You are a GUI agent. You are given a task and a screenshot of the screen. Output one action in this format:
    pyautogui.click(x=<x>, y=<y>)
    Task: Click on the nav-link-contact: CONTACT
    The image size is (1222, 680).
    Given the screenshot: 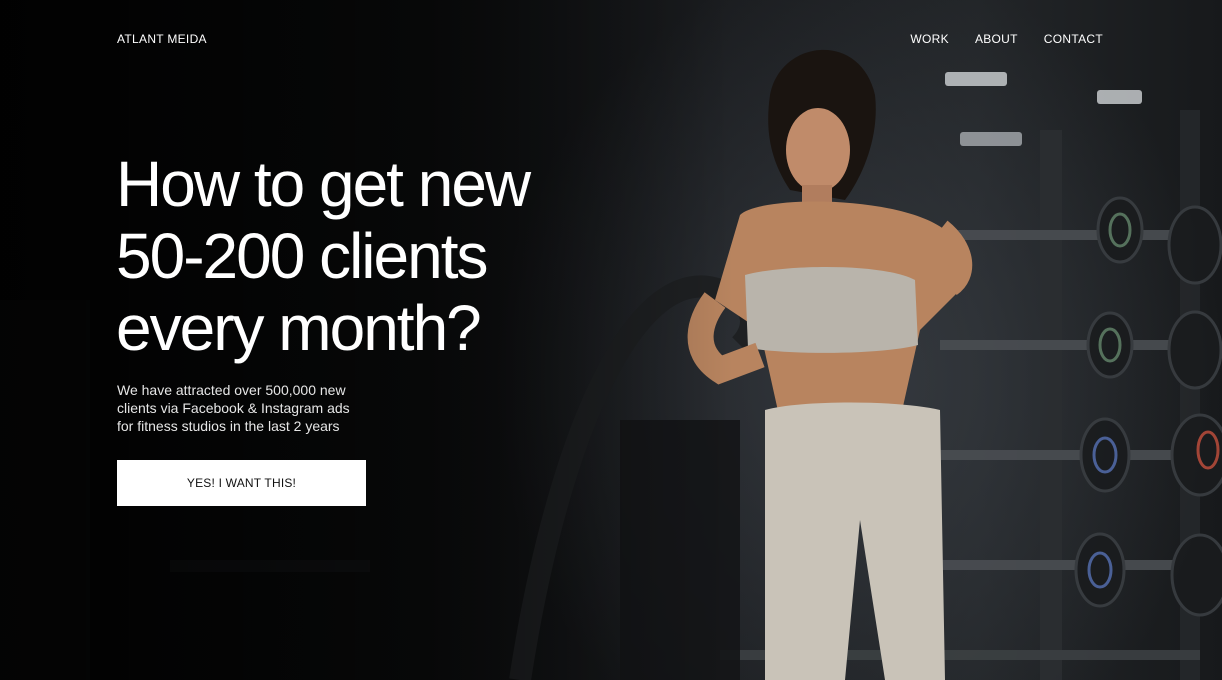 What is the action you would take?
    pyautogui.click(x=1073, y=39)
    